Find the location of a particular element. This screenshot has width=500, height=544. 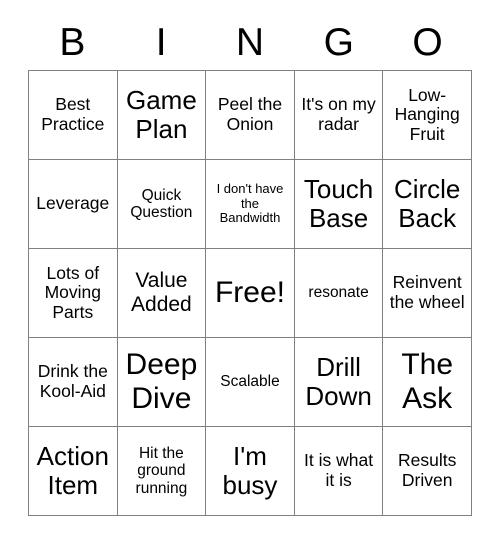

bingo-cell-label: It's on my radar is located at coordinates (338, 114).